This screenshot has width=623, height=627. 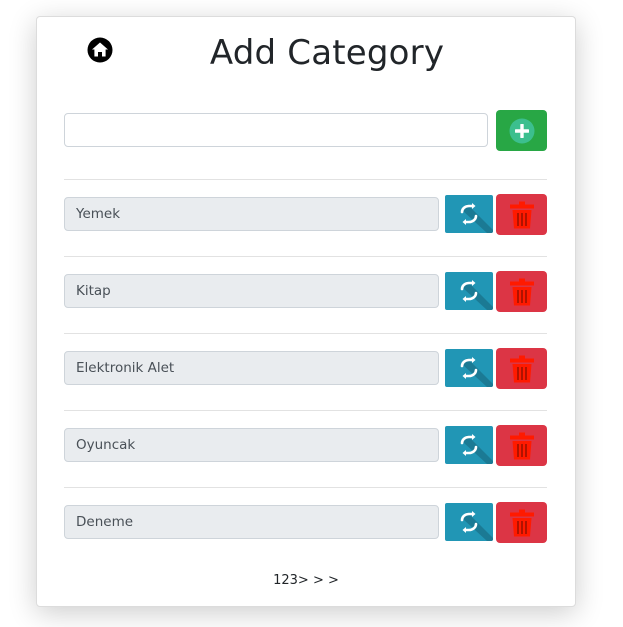 What do you see at coordinates (318, 580) in the screenshot?
I see `page-next-more-link: >` at bounding box center [318, 580].